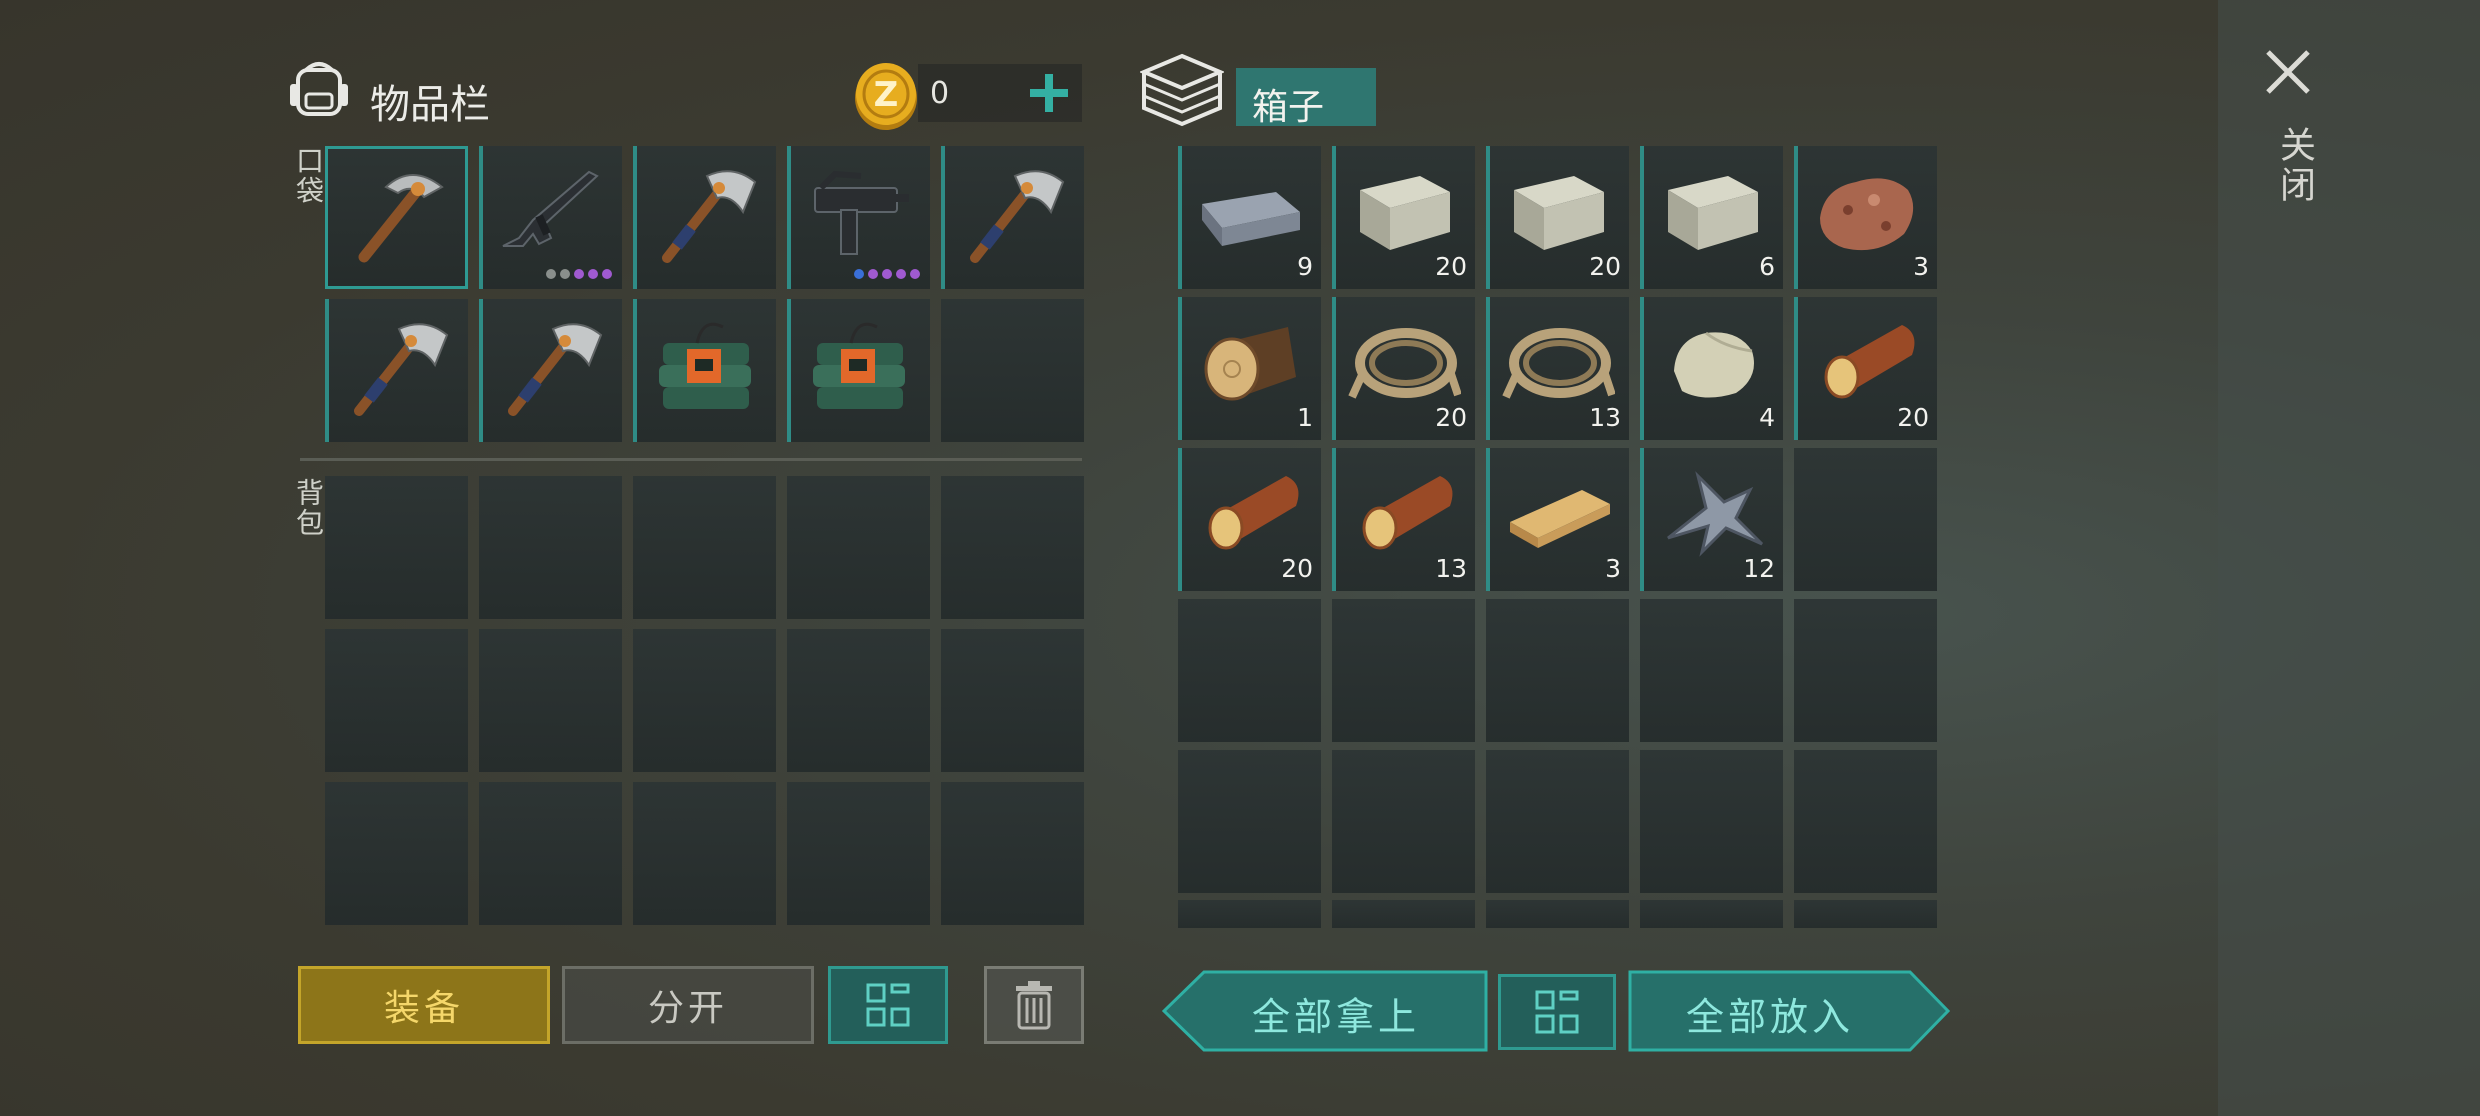  What do you see at coordinates (704, 364) in the screenshot?
I see `c4-explosive-icon` at bounding box center [704, 364].